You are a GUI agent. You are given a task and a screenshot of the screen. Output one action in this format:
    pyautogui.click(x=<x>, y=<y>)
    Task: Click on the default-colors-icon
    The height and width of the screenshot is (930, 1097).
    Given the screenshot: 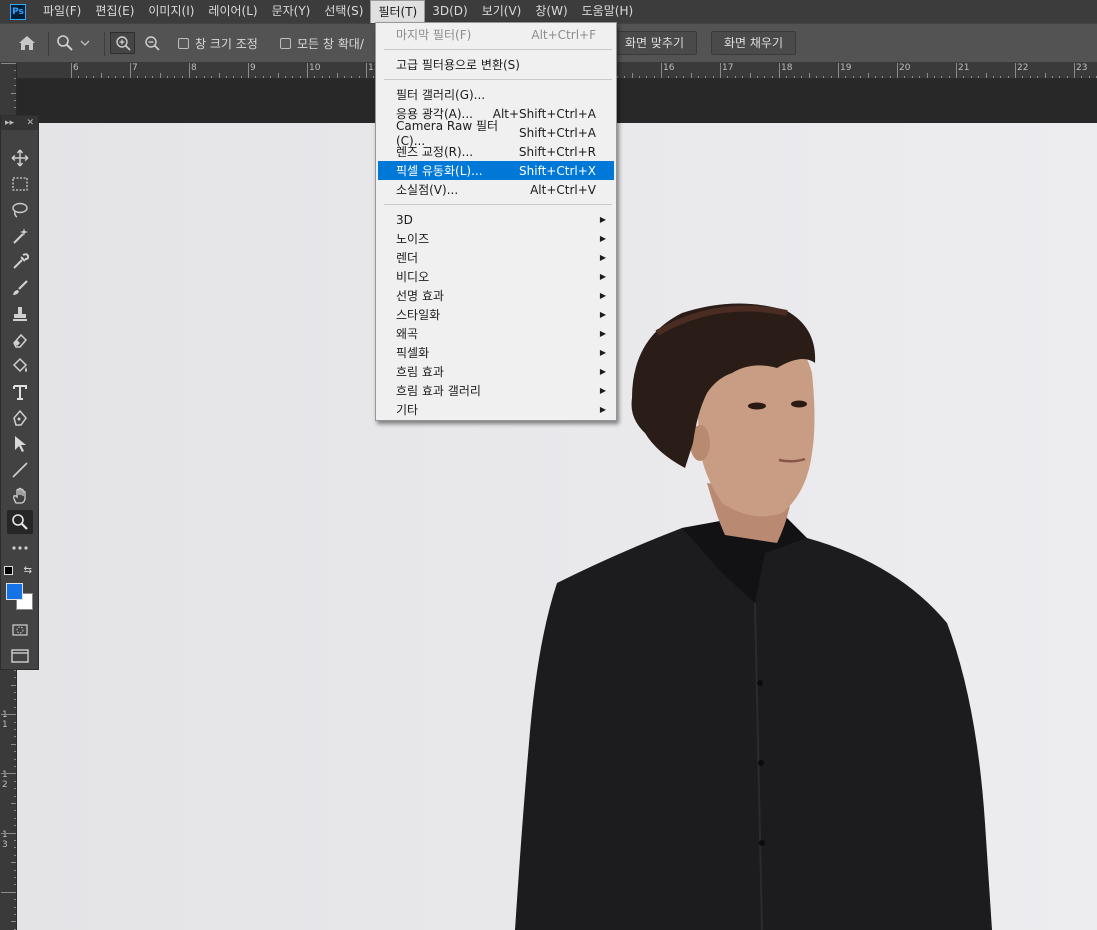 What is the action you would take?
    pyautogui.click(x=8, y=570)
    